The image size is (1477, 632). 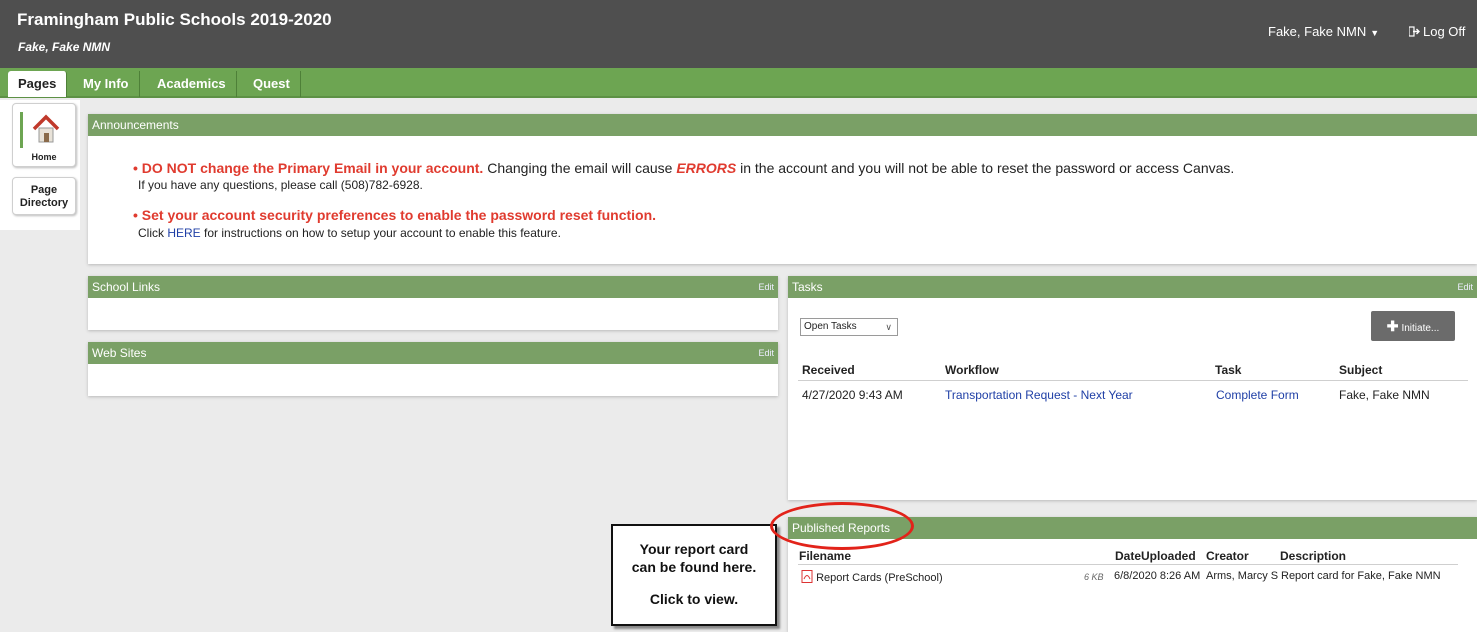 What do you see at coordinates (807, 576) in the screenshot?
I see `pdf-icon` at bounding box center [807, 576].